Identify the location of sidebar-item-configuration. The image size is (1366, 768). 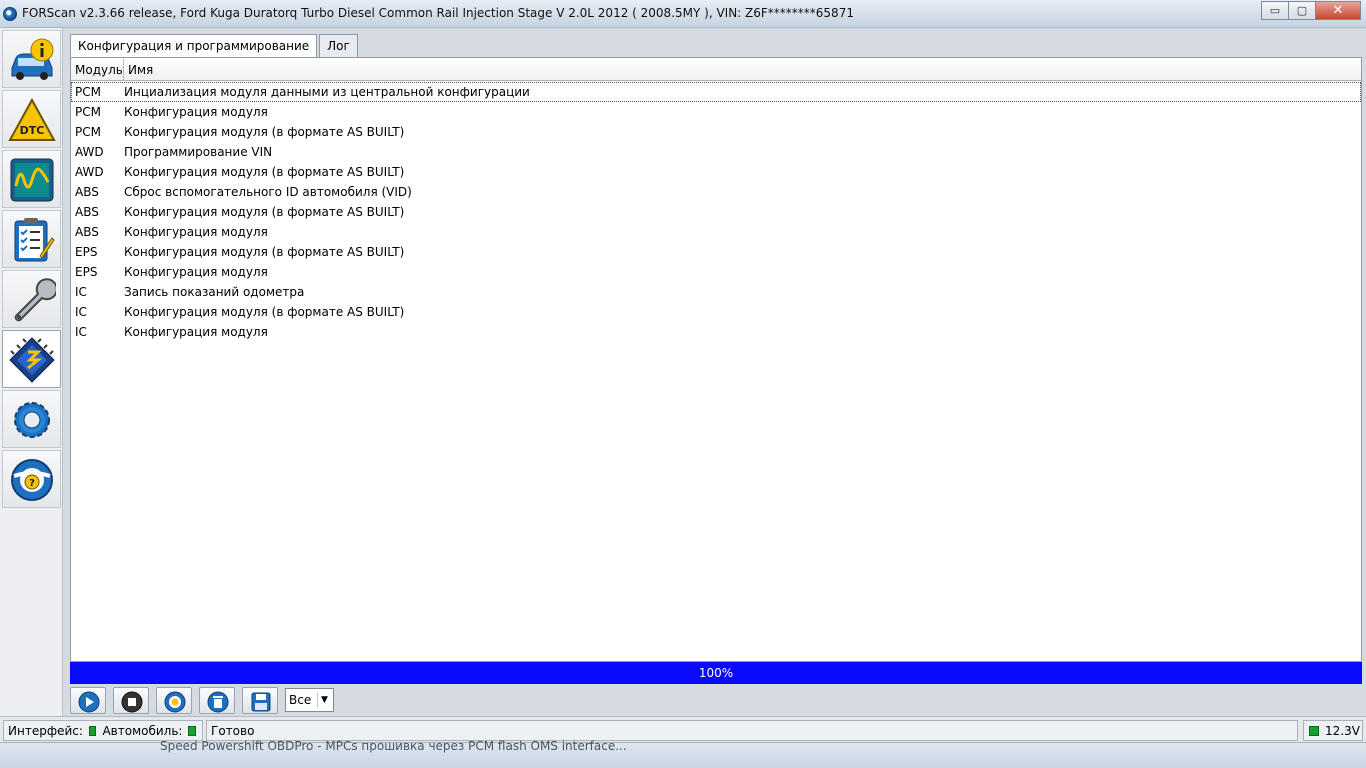
(31, 359).